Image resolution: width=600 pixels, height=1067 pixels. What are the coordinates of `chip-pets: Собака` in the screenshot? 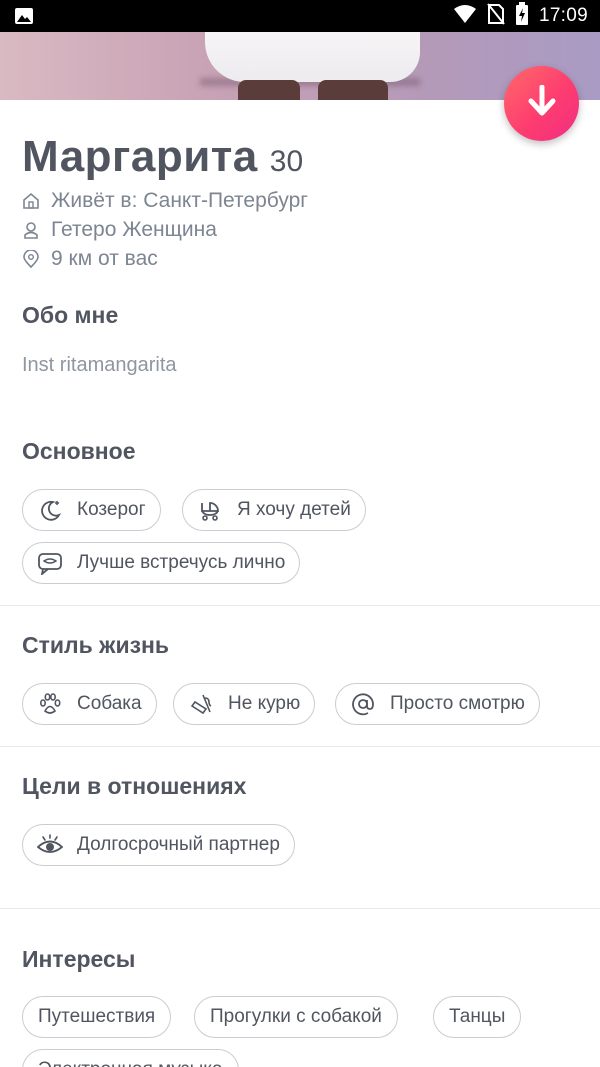 It's located at (89, 704).